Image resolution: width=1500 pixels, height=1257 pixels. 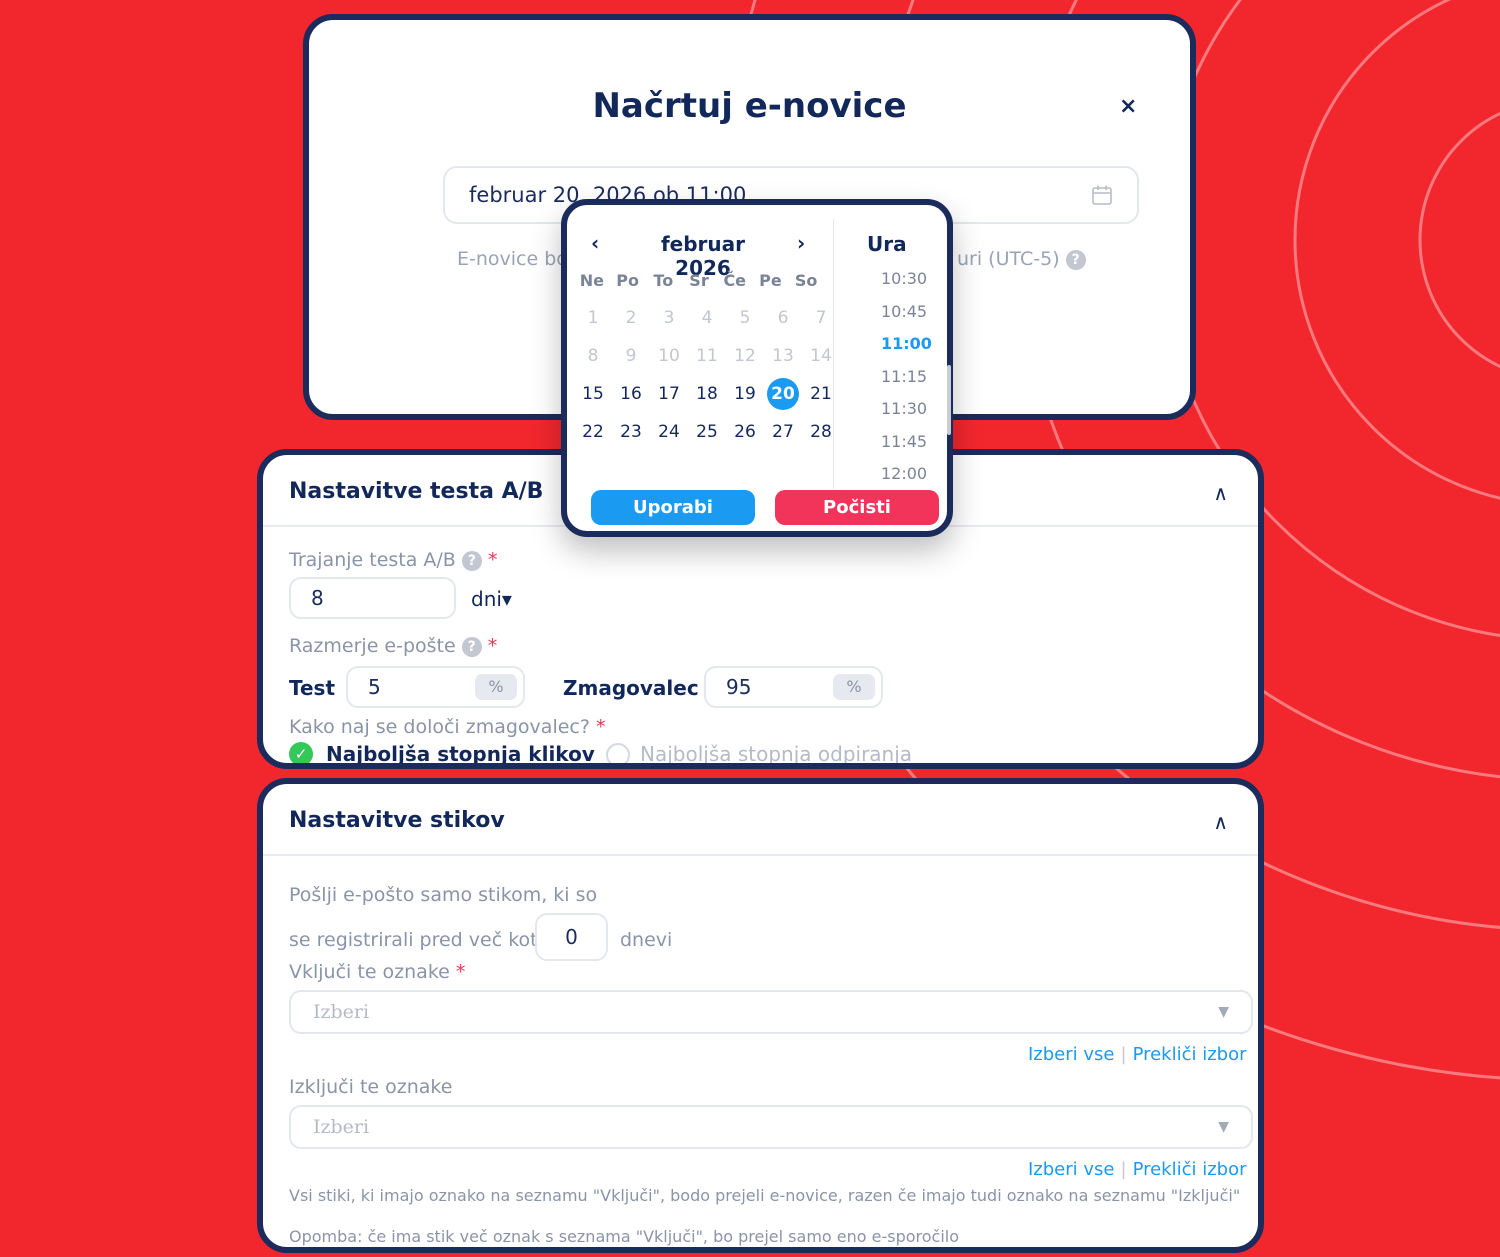 I want to click on time-option: 10:45, so click(x=907, y=312).